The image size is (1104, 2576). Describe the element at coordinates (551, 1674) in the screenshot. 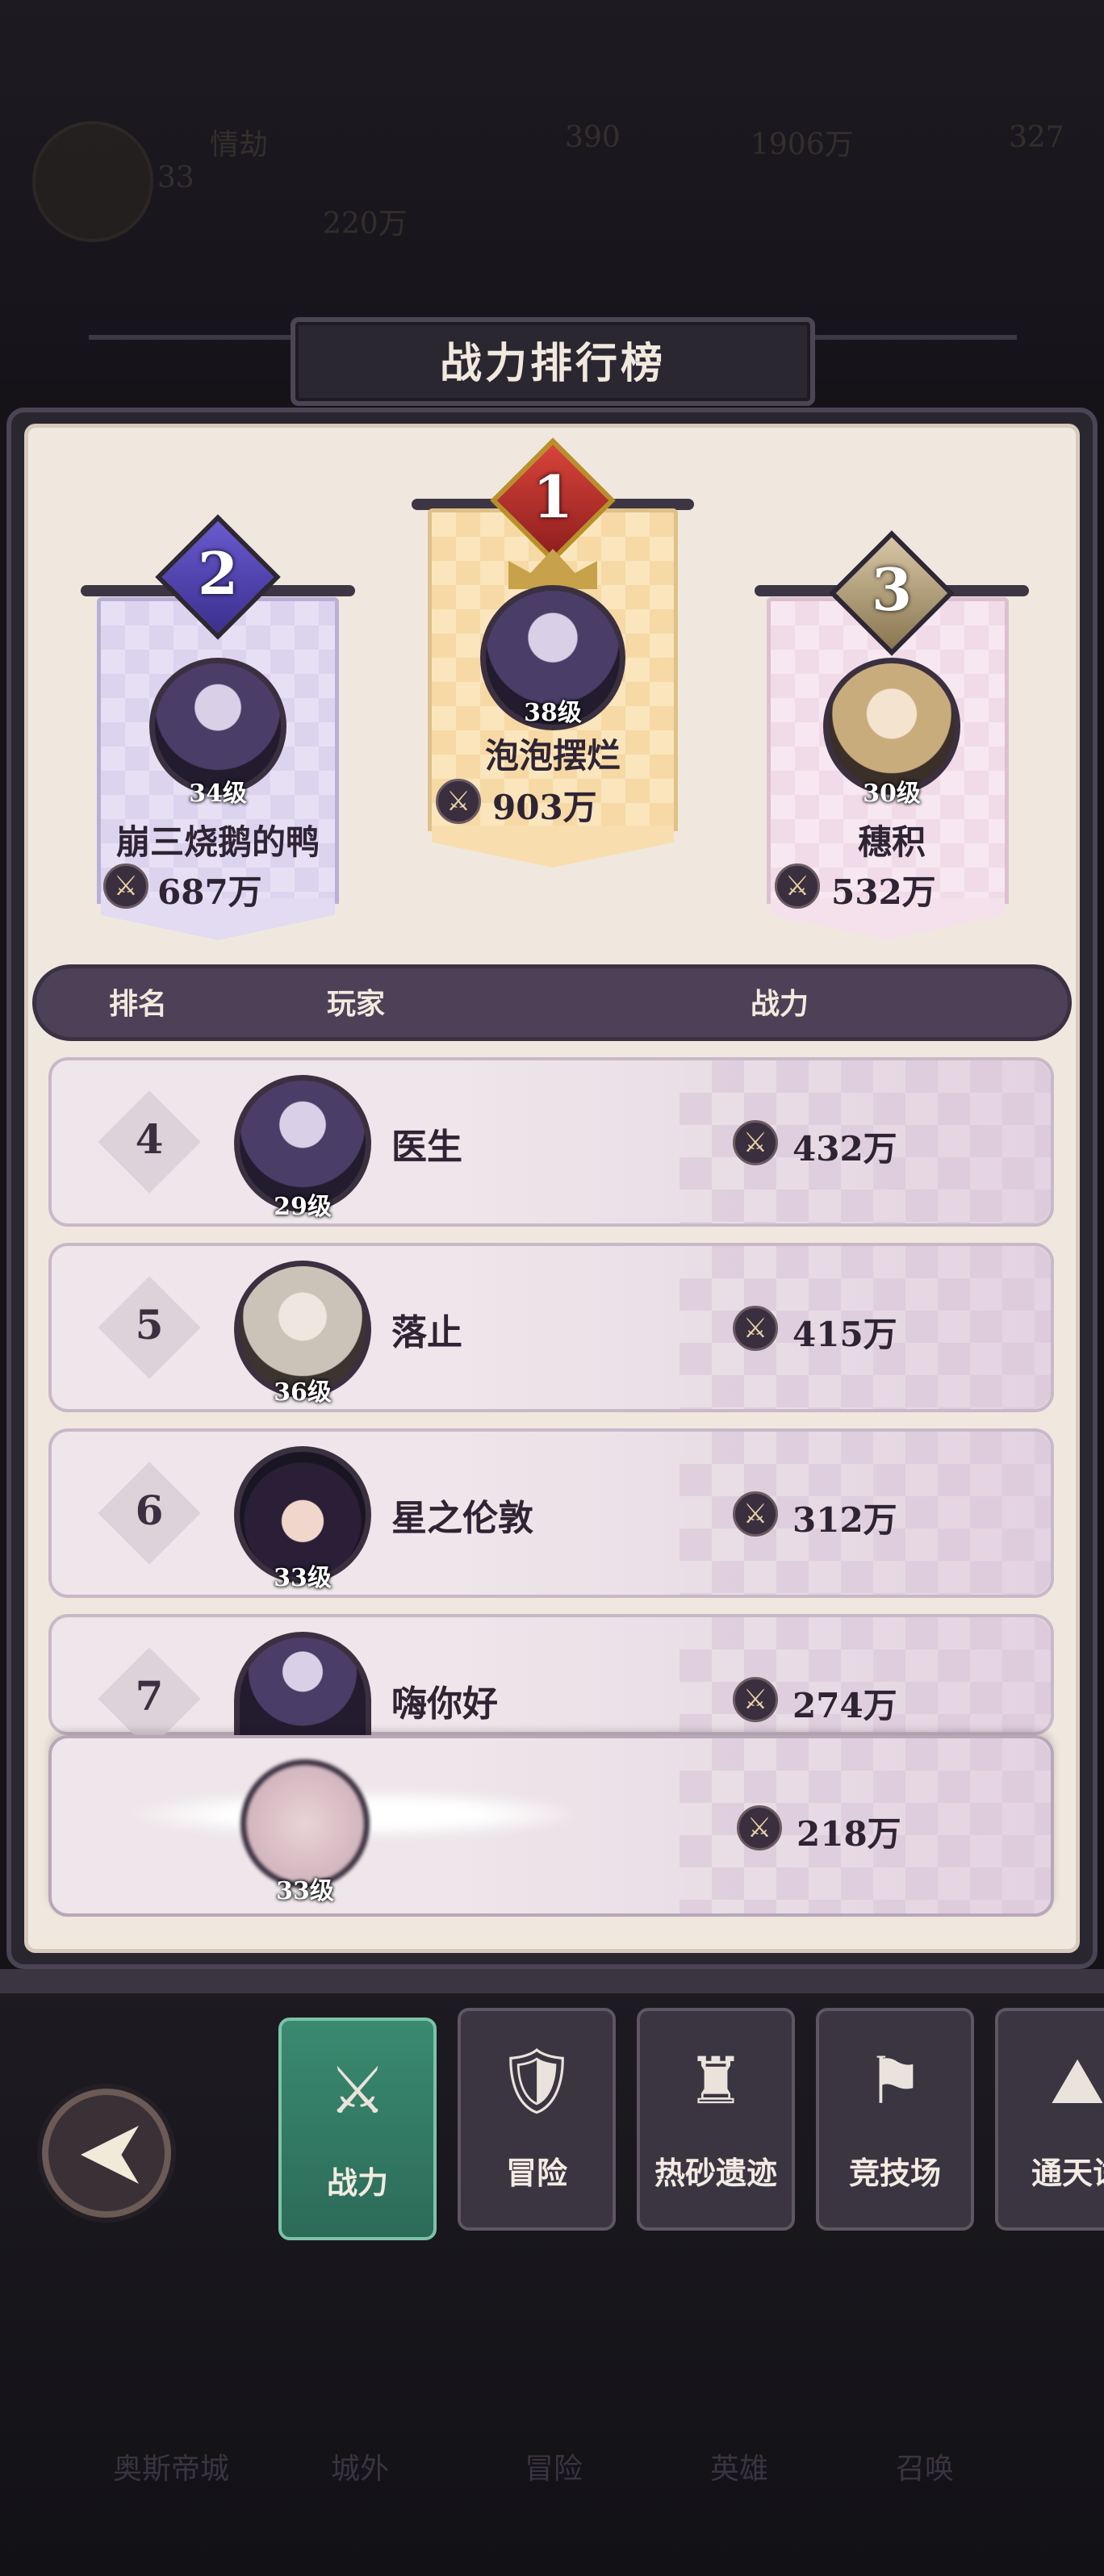

I see `list-item` at that location.